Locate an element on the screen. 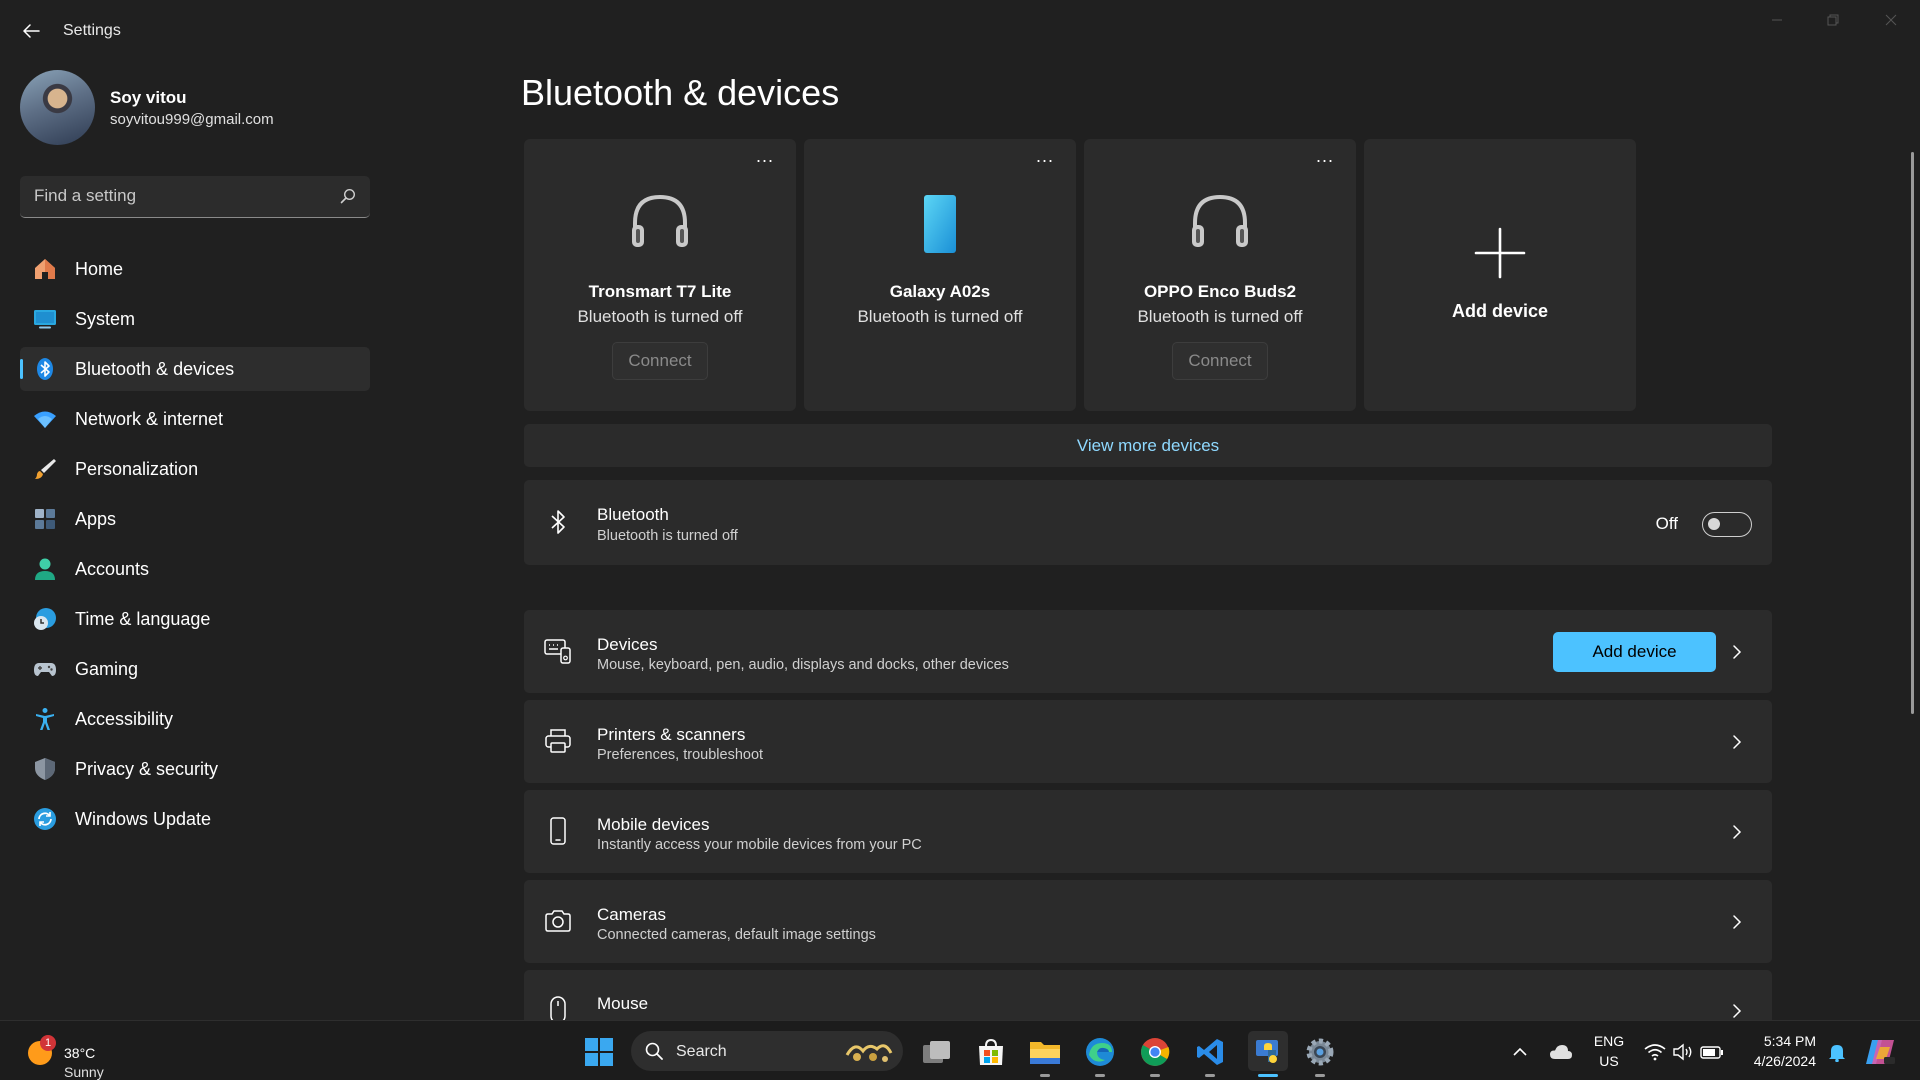  sidebar-item-label: Time & language is located at coordinates (143, 618).